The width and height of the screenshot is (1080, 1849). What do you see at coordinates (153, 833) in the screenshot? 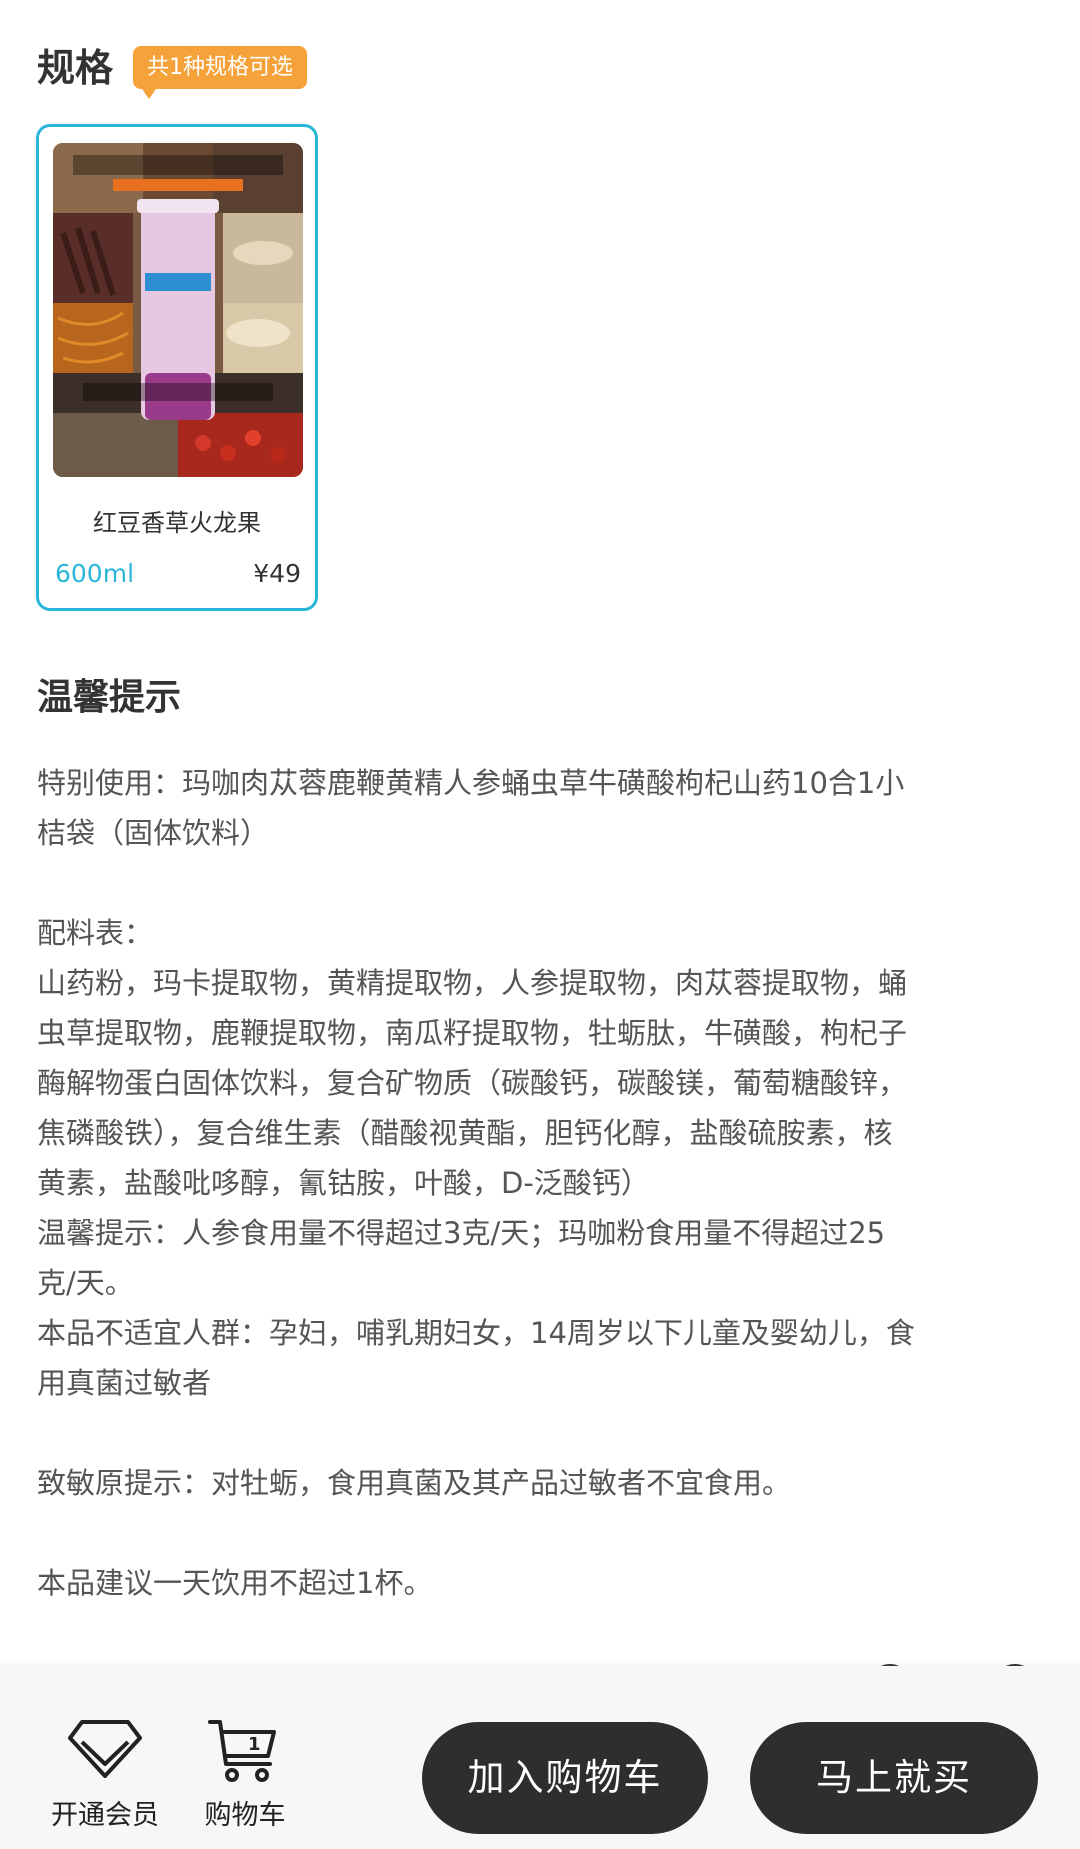
I see `tips-line: 桔袋（固体饮料）` at bounding box center [153, 833].